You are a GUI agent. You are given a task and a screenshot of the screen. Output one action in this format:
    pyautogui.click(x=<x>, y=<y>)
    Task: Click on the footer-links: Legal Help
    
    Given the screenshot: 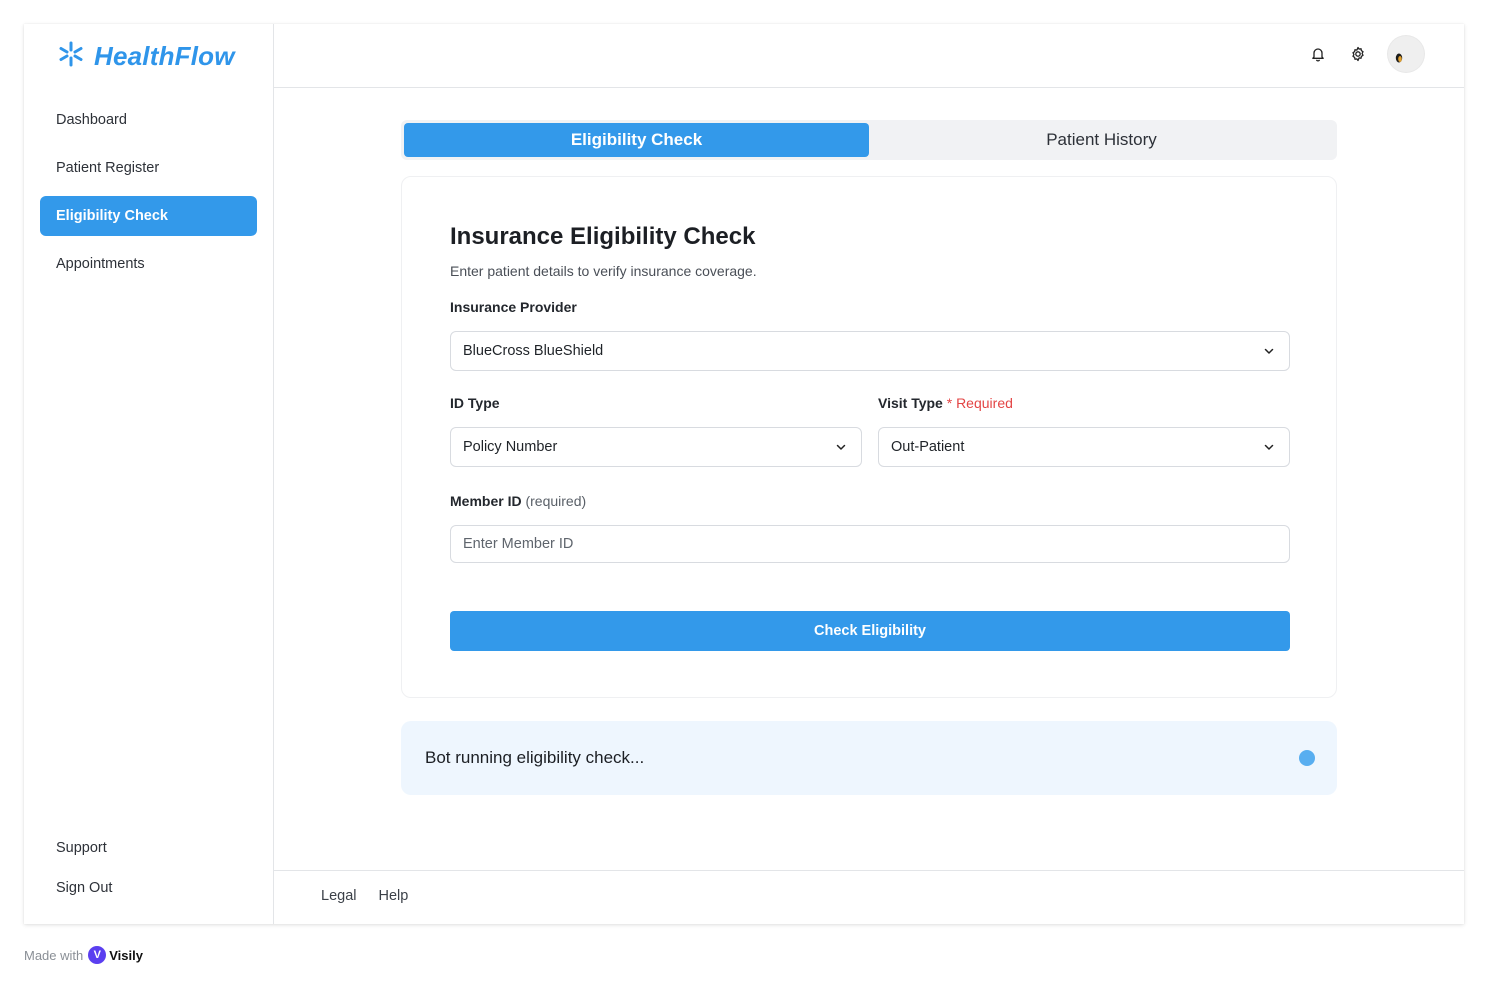 What is the action you would take?
    pyautogui.click(x=364, y=896)
    